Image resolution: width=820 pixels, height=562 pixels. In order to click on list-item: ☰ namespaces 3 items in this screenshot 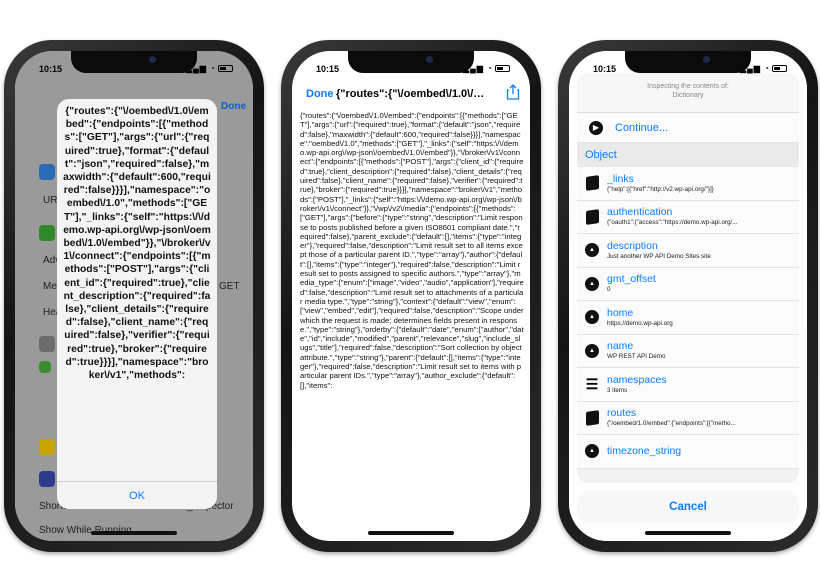, I will do `click(688, 385)`.